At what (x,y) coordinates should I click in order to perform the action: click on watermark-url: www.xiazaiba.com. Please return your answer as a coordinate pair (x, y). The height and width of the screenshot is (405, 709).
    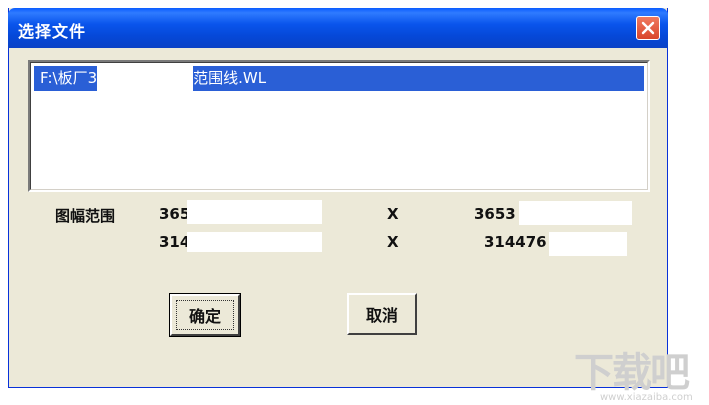
    Looking at the image, I should click on (646, 397).